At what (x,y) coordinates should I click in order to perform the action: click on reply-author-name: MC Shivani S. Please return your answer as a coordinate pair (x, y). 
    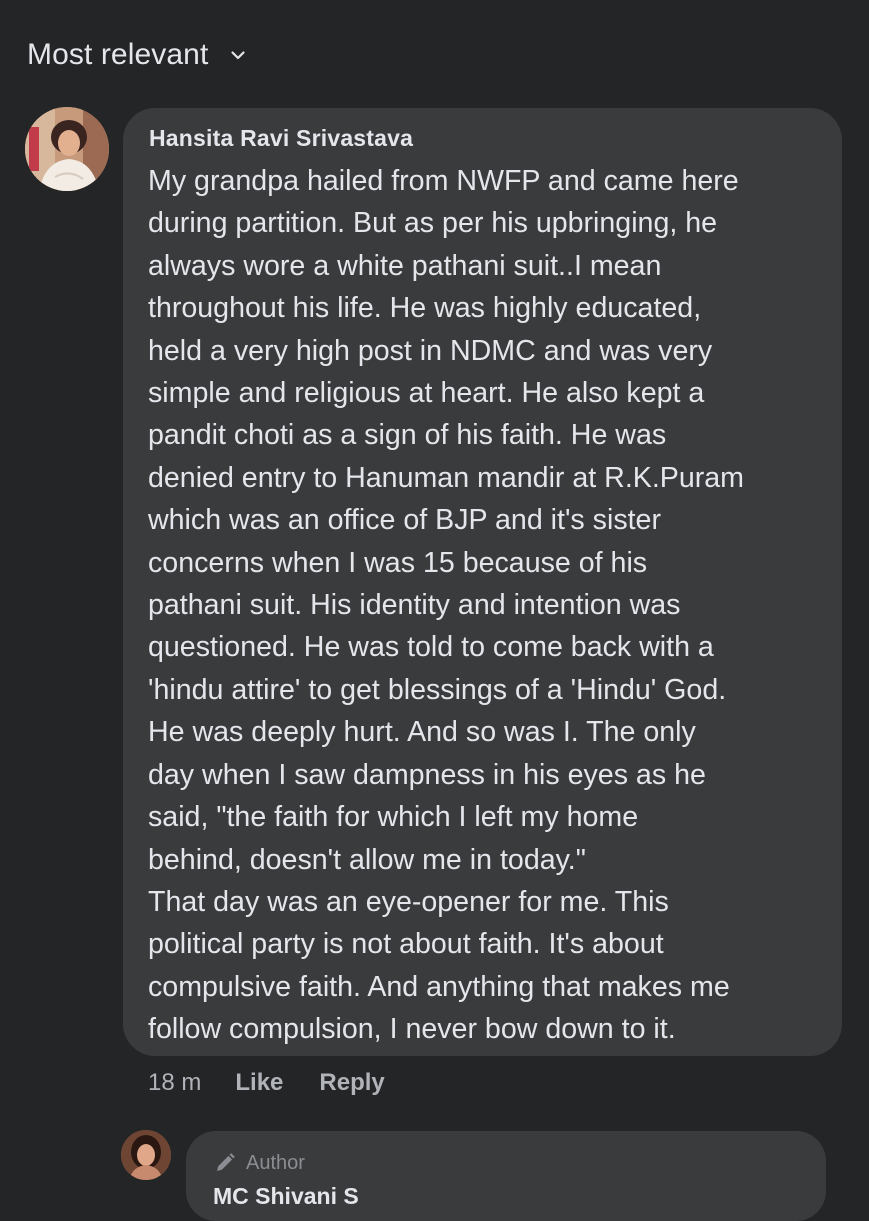
    Looking at the image, I should click on (286, 1196).